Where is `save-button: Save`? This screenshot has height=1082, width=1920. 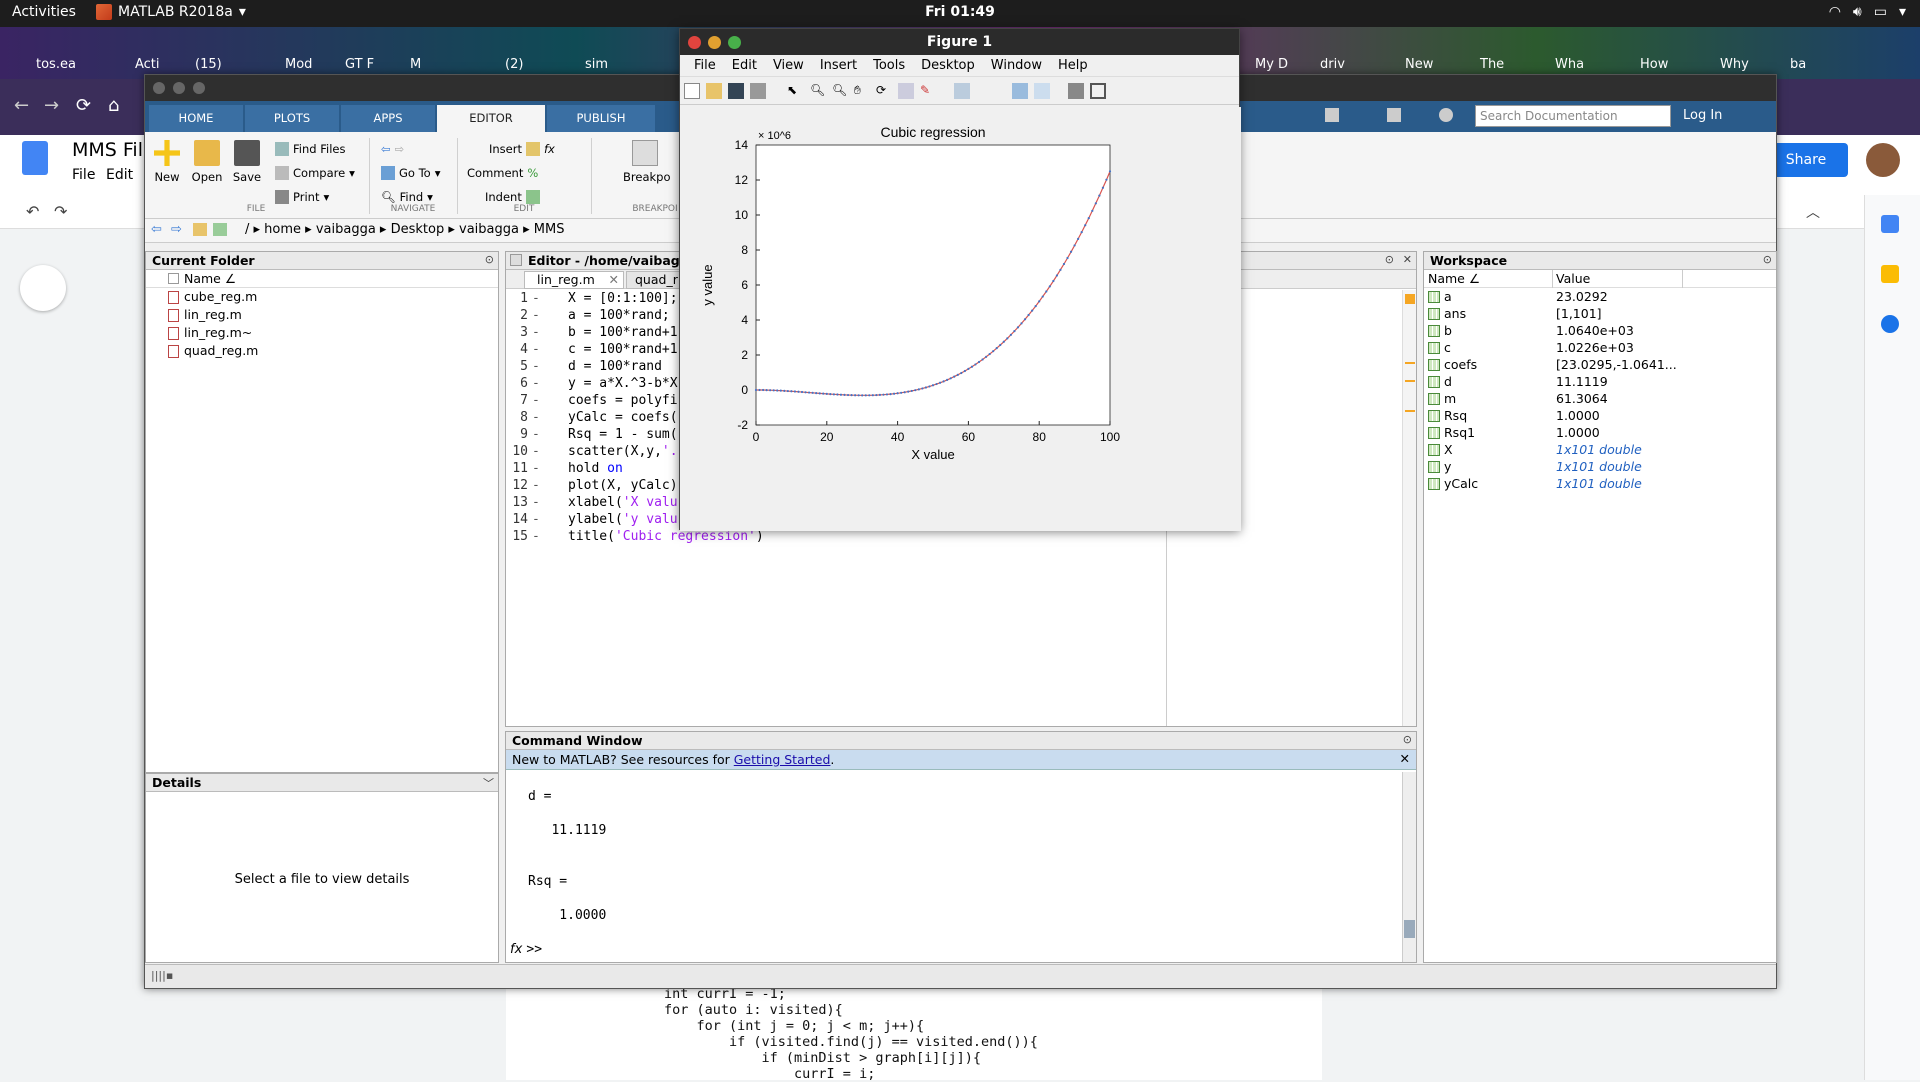 save-button: Save is located at coordinates (247, 162).